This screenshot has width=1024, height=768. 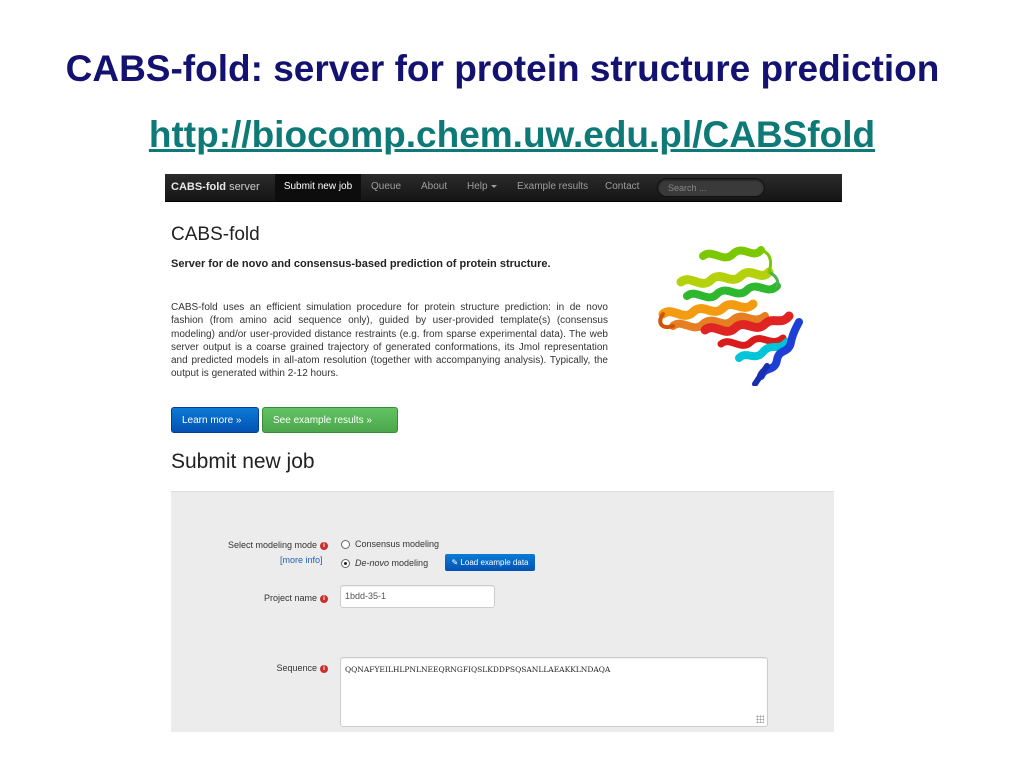 I want to click on protein-structure-image, so click(x=730, y=316).